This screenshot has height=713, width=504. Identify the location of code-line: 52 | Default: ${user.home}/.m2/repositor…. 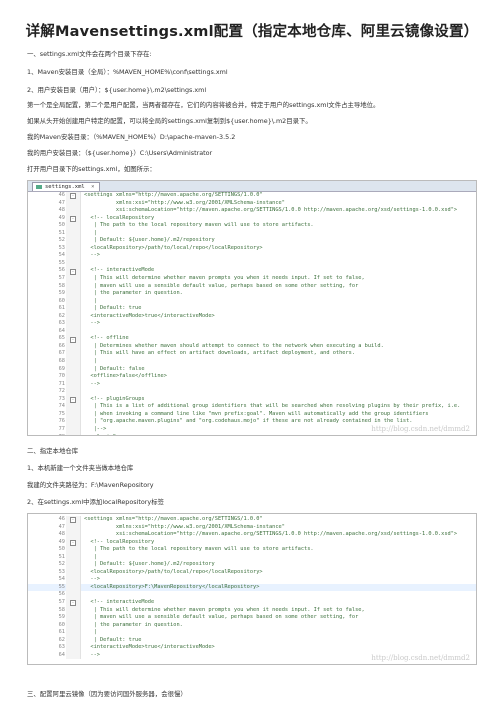
(252, 565).